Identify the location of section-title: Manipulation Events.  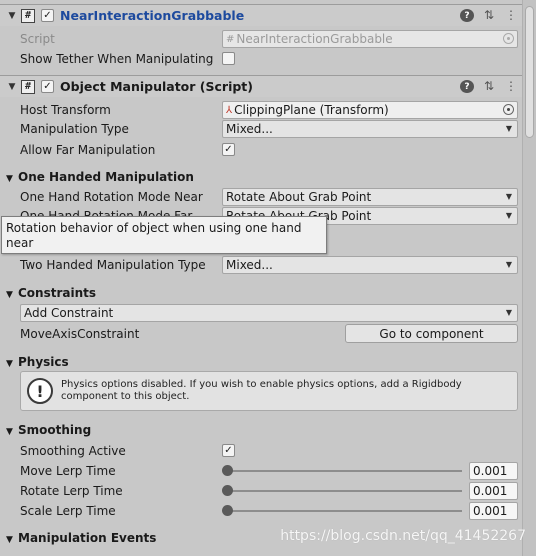
(87, 538).